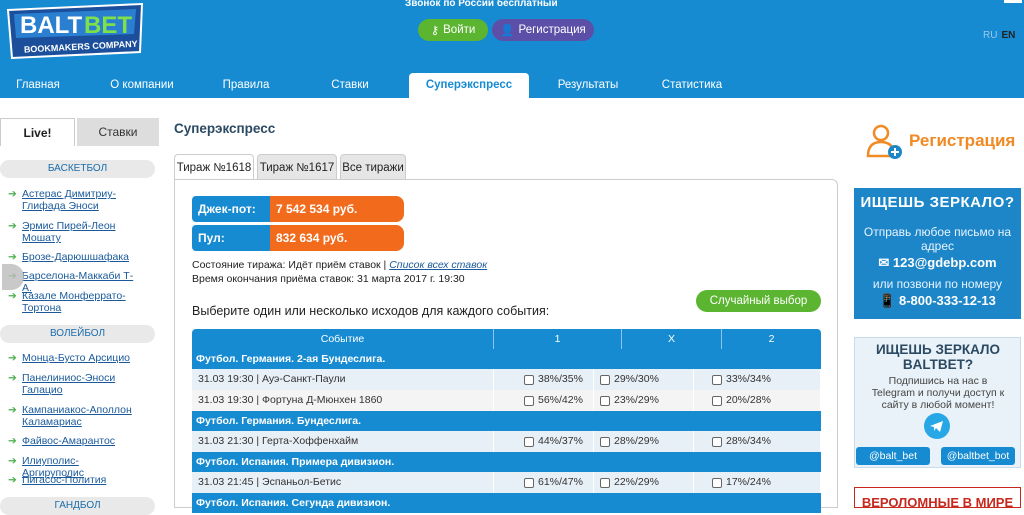  Describe the element at coordinates (506, 462) in the screenshot. I see `league-header: Футбол. Испания. Примера дивизион.` at that location.